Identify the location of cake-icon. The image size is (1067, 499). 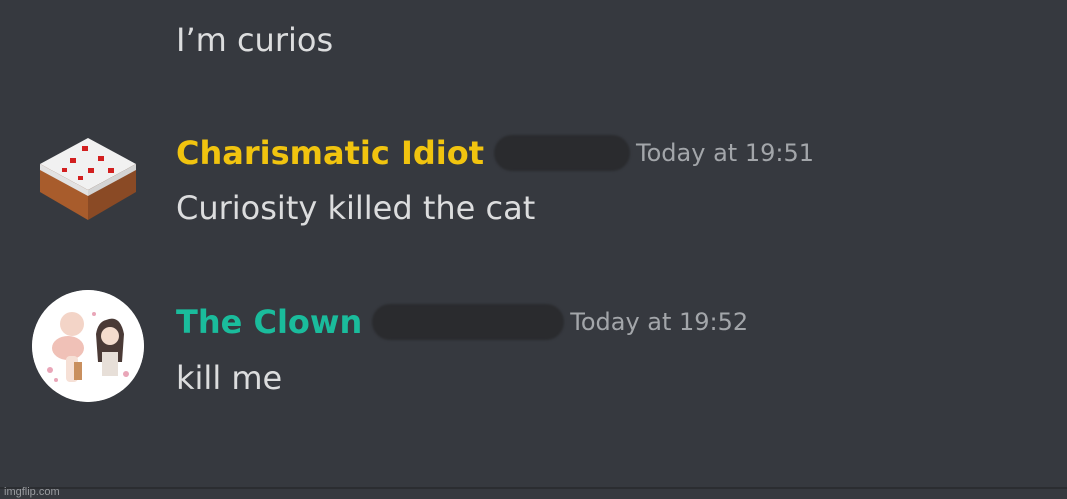
(88, 179).